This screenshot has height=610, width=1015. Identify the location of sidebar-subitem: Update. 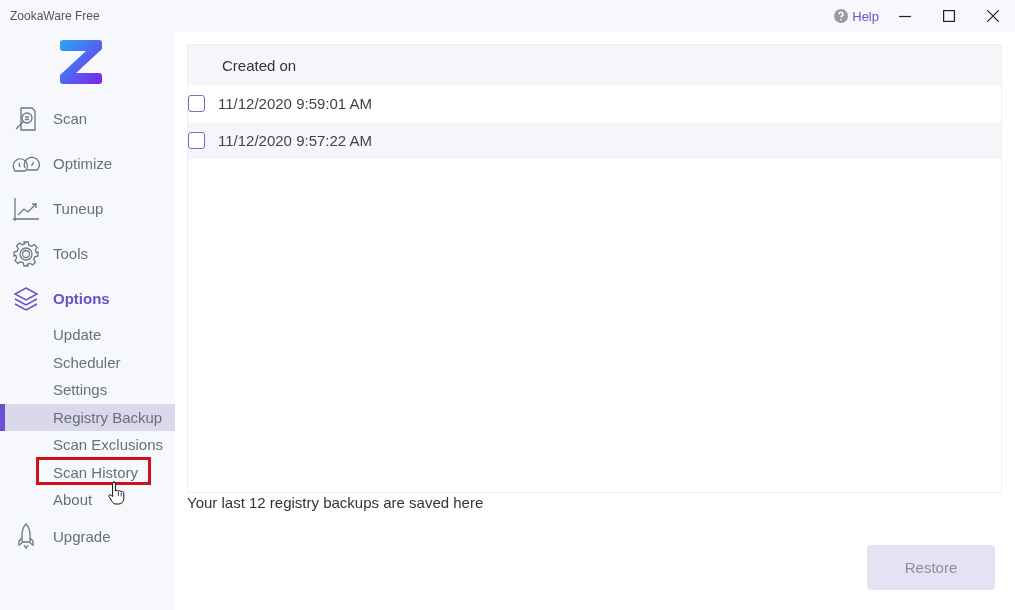
(87, 335).